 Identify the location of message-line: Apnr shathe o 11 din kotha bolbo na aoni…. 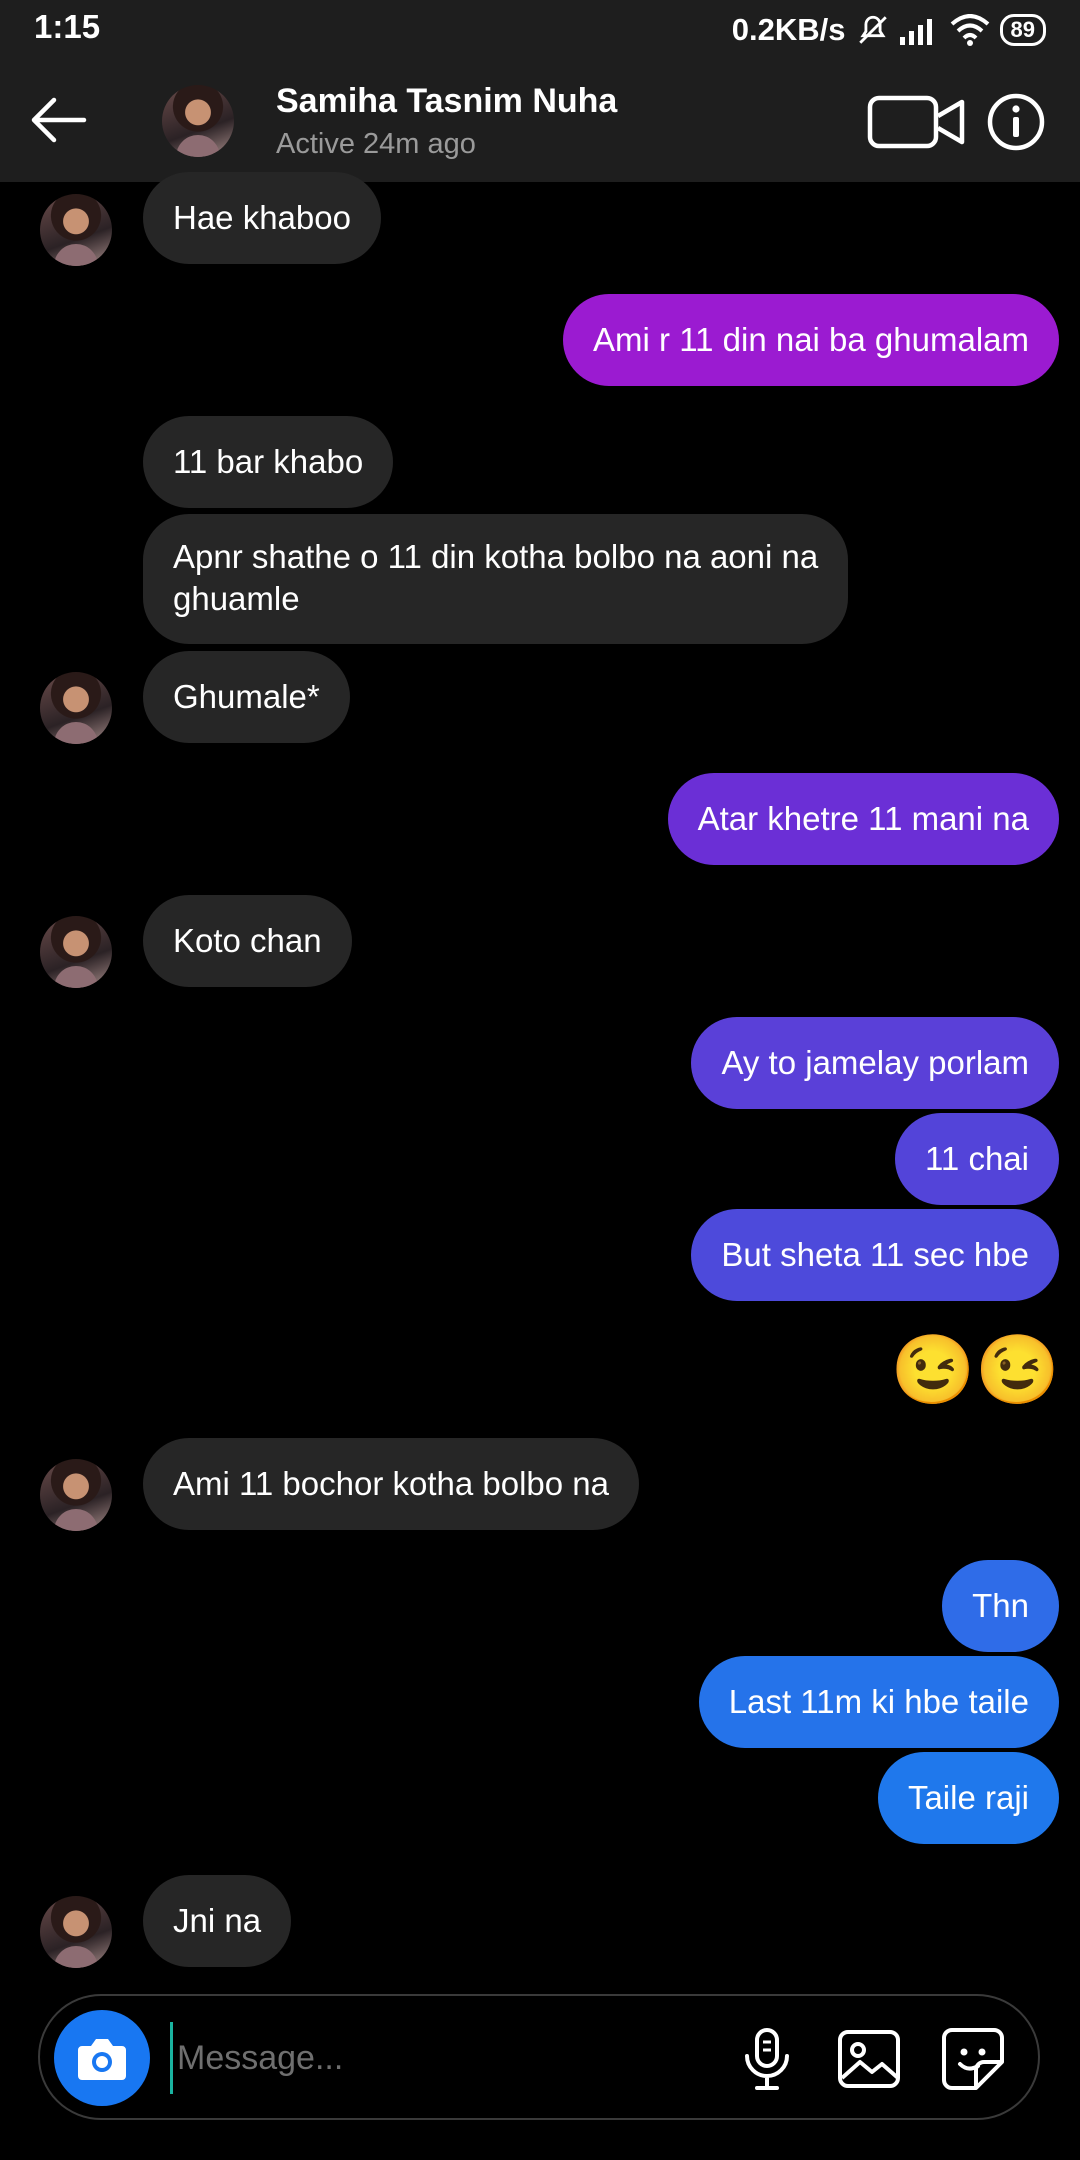
(496, 556).